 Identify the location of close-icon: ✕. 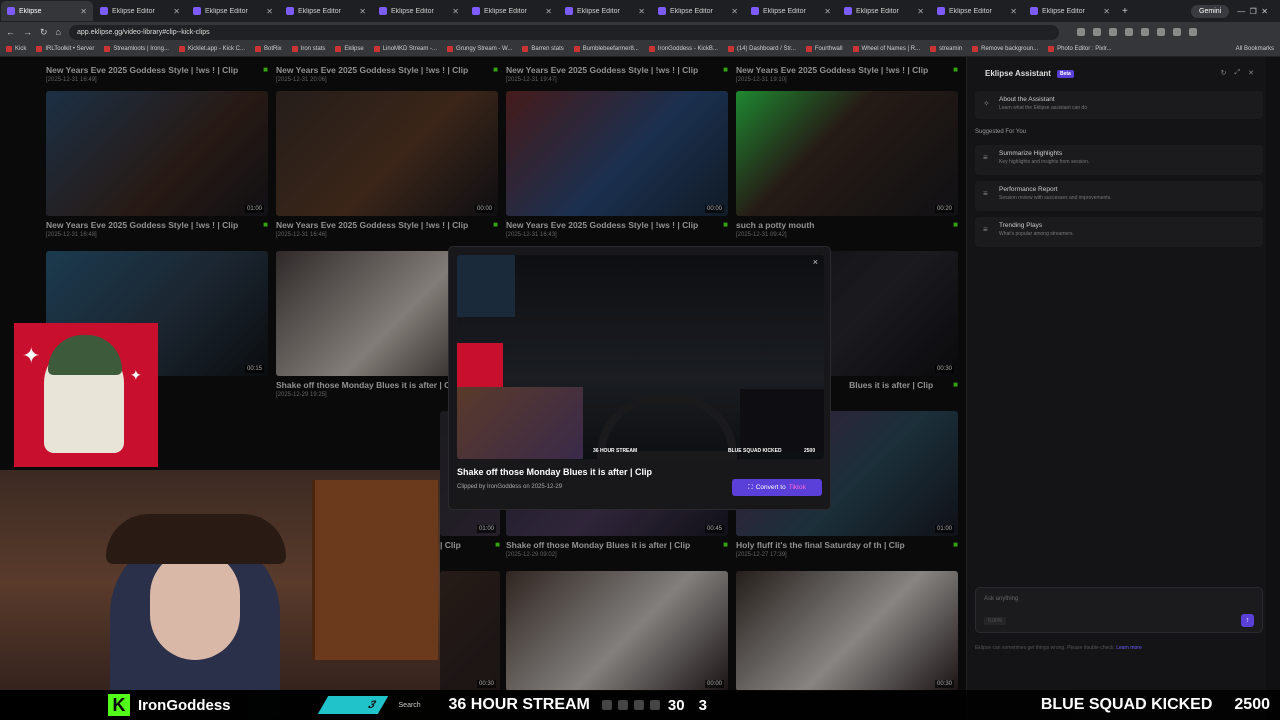
(1251, 73).